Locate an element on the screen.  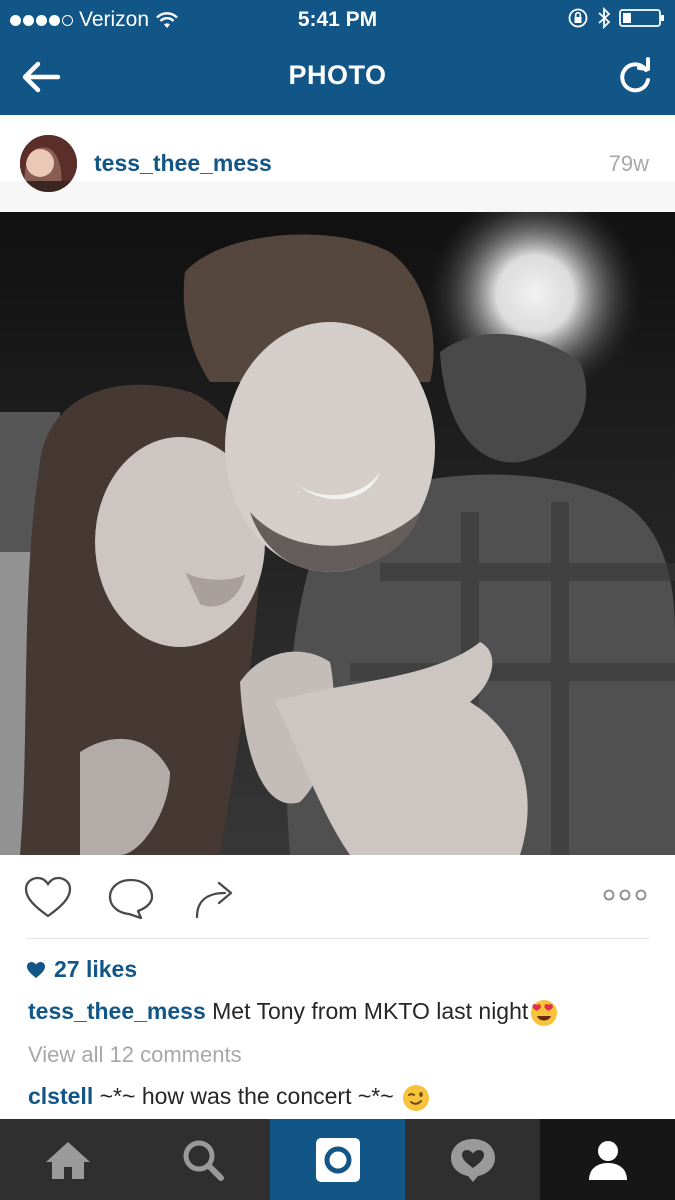
heart-filled-icon is located at coordinates (36, 969).